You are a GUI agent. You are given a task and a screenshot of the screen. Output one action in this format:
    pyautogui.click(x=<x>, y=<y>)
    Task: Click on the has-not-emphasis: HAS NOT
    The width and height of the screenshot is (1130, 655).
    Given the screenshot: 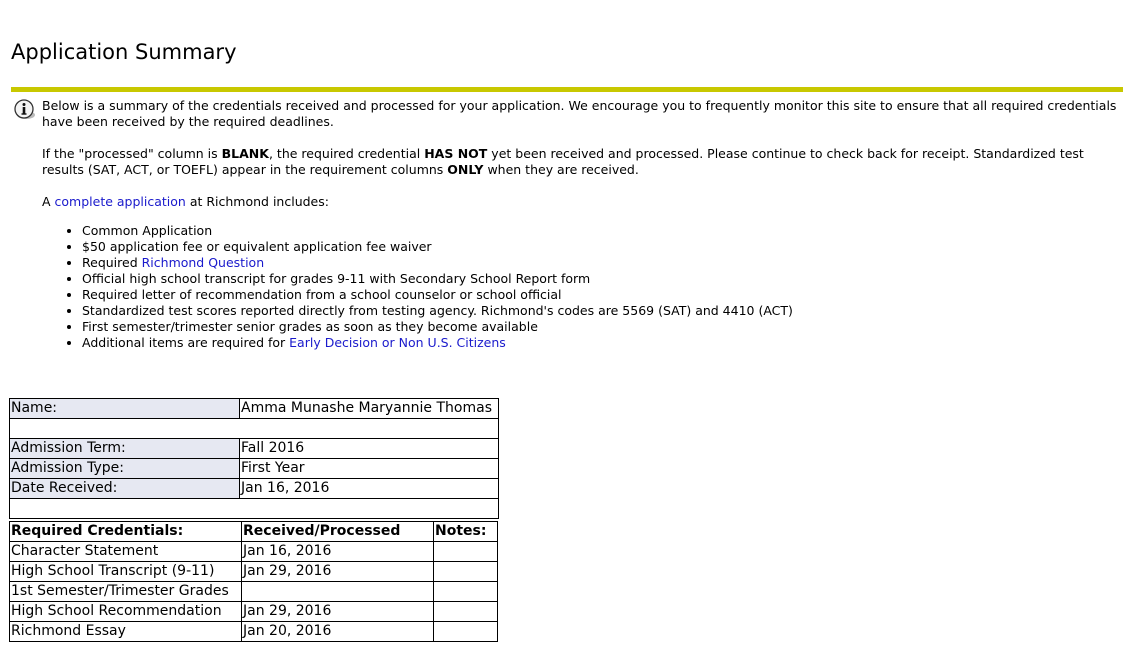 What is the action you would take?
    pyautogui.click(x=456, y=153)
    